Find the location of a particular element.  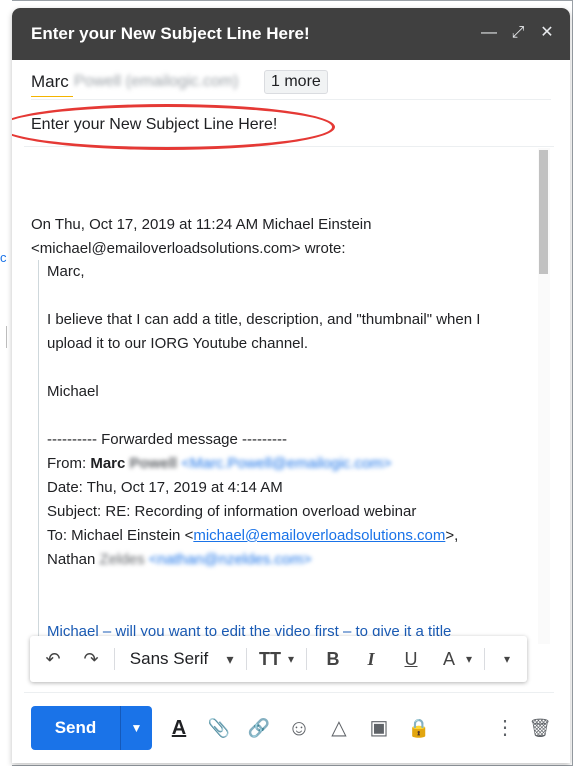

minimize-icon: — is located at coordinates (489, 33).